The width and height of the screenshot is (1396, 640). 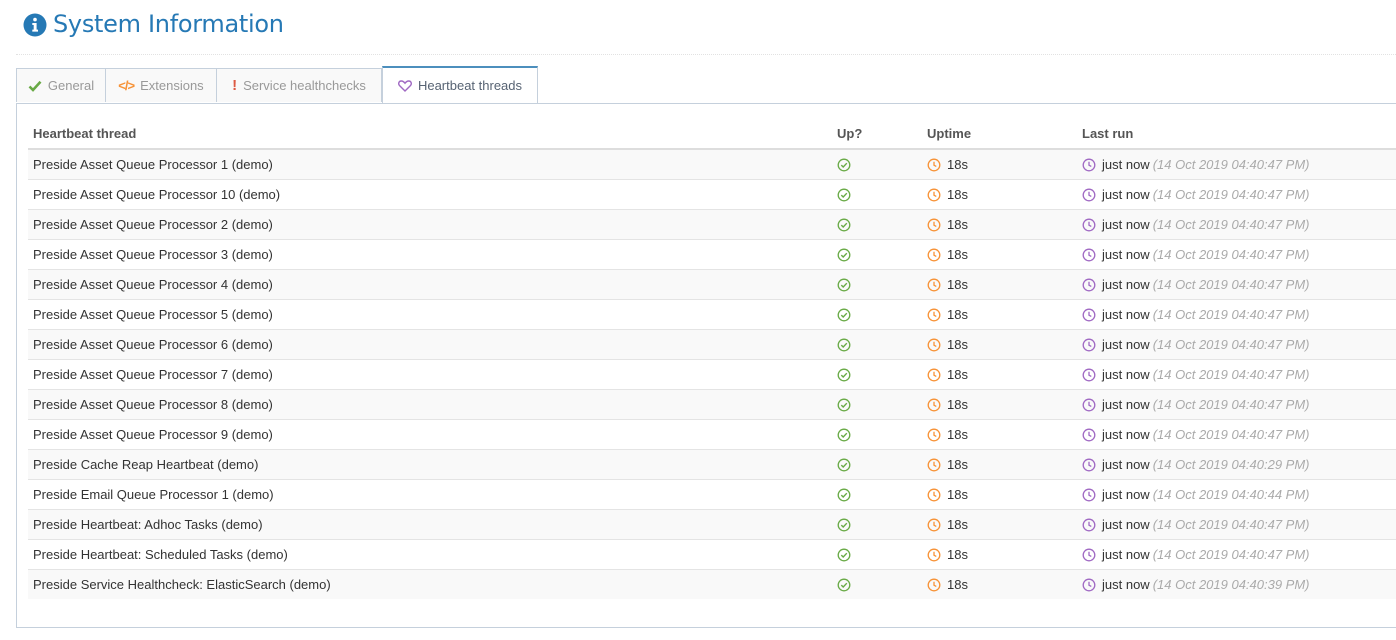 What do you see at coordinates (430, 164) in the screenshot?
I see `thread-name: Preside Asset Queue Processor 1 (demo)` at bounding box center [430, 164].